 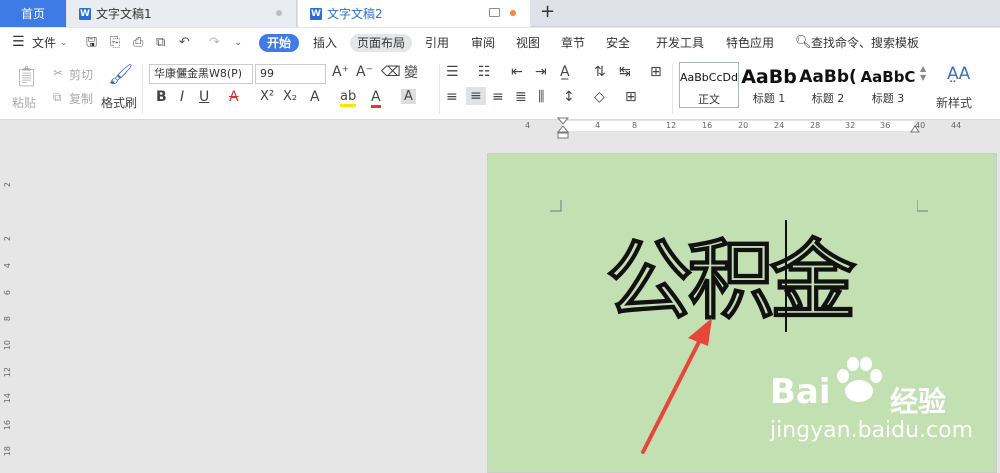 I want to click on font-size-select: 99, so click(x=290, y=74).